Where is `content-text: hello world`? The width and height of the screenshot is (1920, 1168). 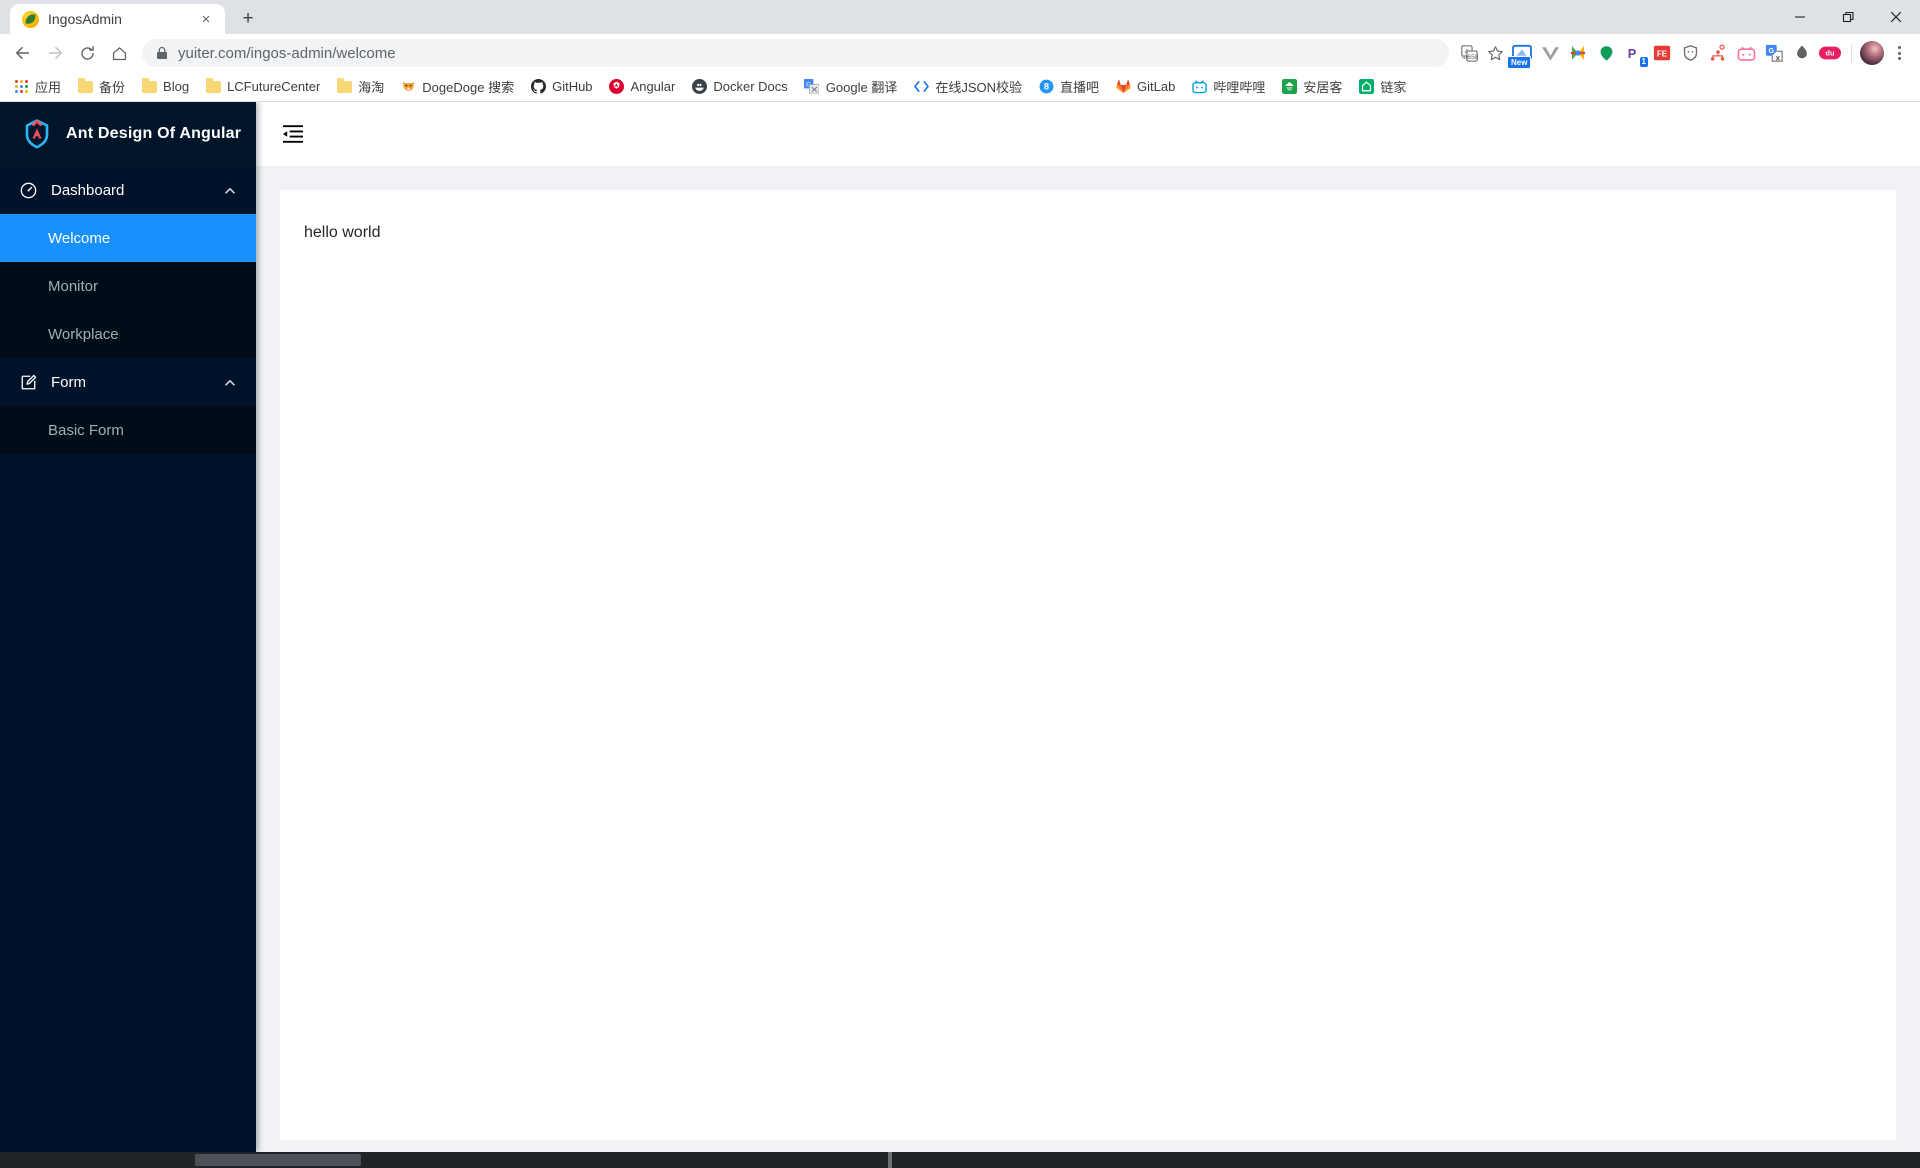
content-text: hello world is located at coordinates (342, 232).